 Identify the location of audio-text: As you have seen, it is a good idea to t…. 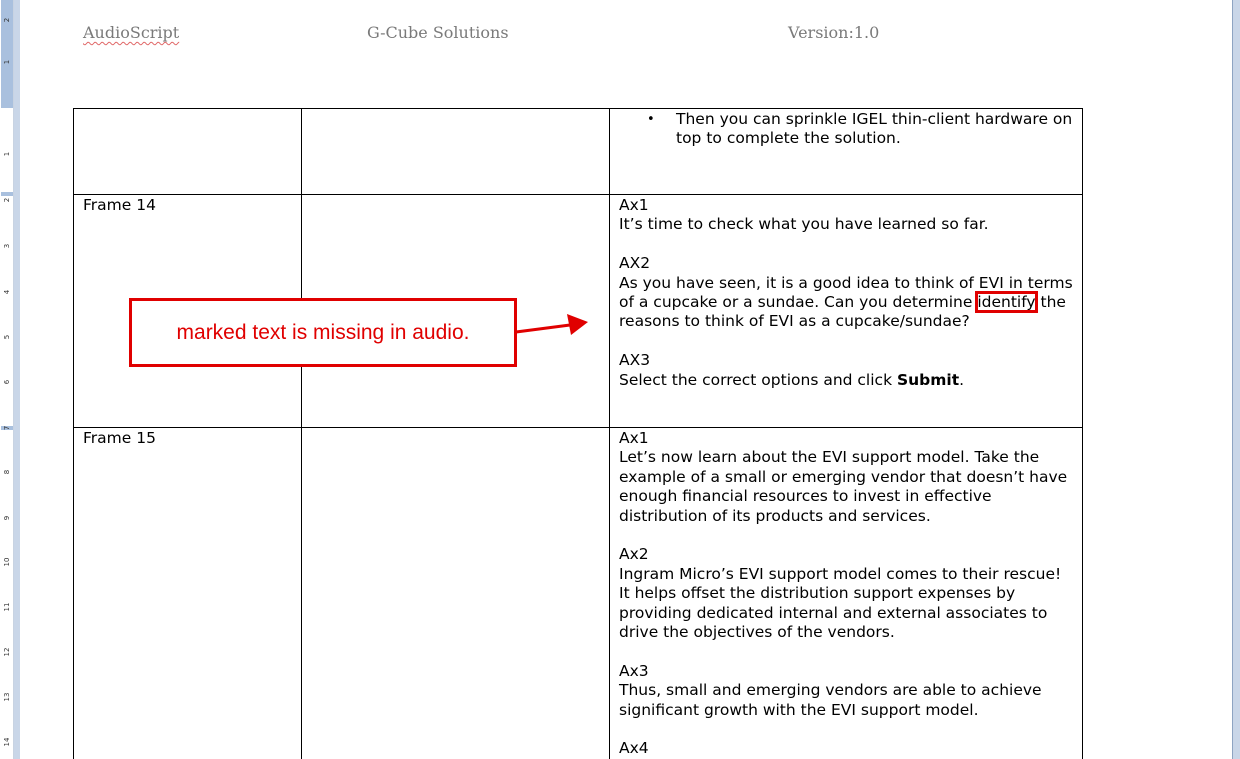
(846, 303).